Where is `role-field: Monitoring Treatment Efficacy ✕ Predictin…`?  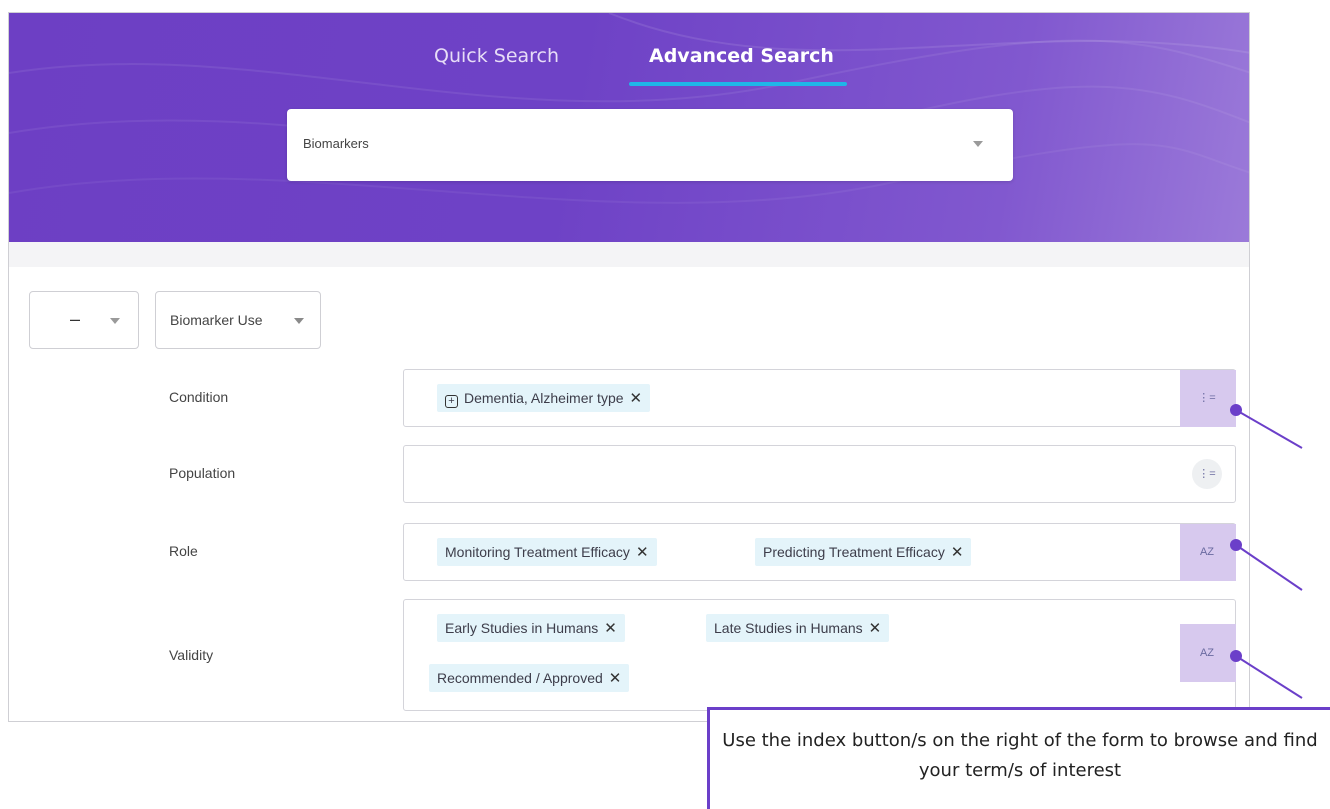 role-field: Monitoring Treatment Efficacy ✕ Predictin… is located at coordinates (819, 552).